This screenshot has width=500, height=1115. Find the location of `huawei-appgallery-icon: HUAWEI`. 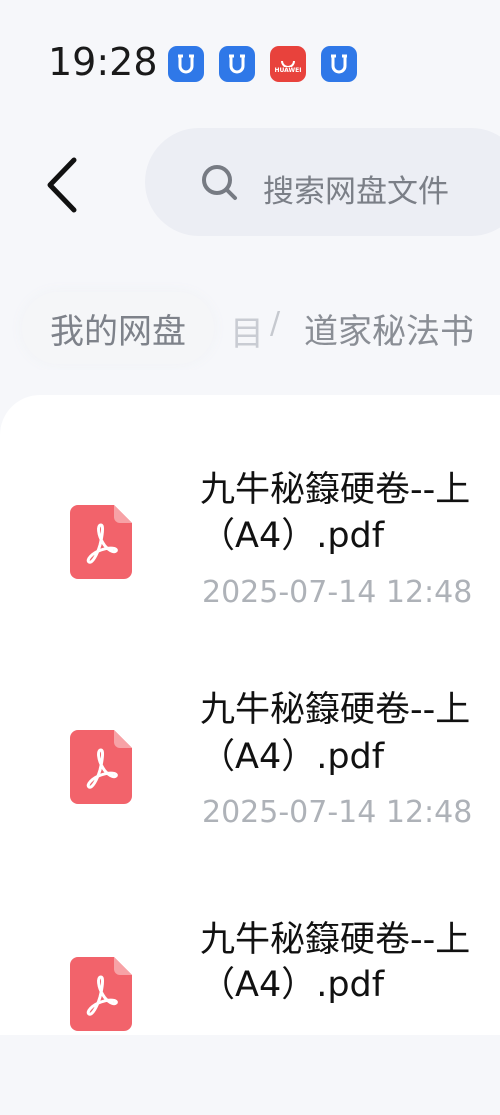

huawei-appgallery-icon: HUAWEI is located at coordinates (288, 64).